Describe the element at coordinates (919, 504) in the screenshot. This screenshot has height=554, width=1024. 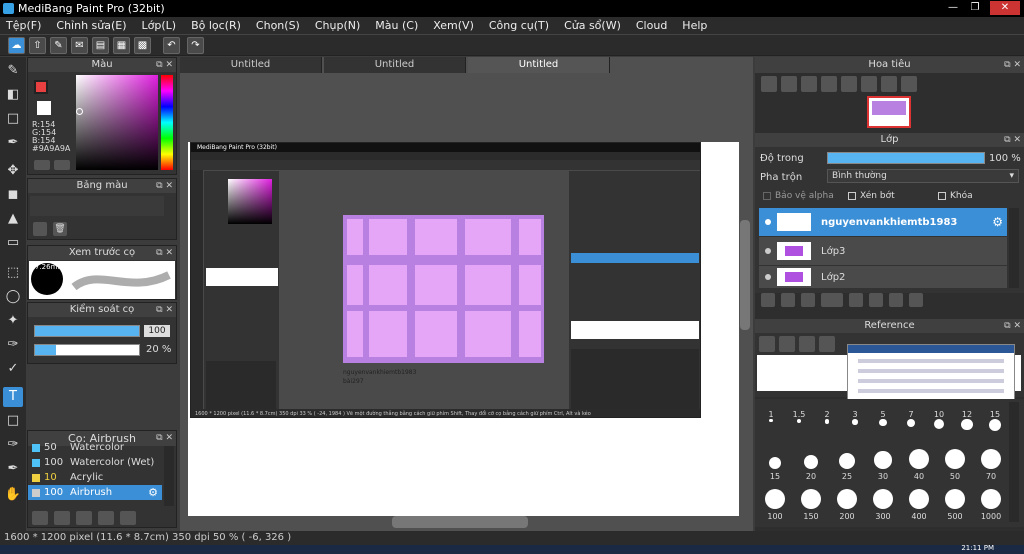
I see `brush-size-cell: 400` at that location.